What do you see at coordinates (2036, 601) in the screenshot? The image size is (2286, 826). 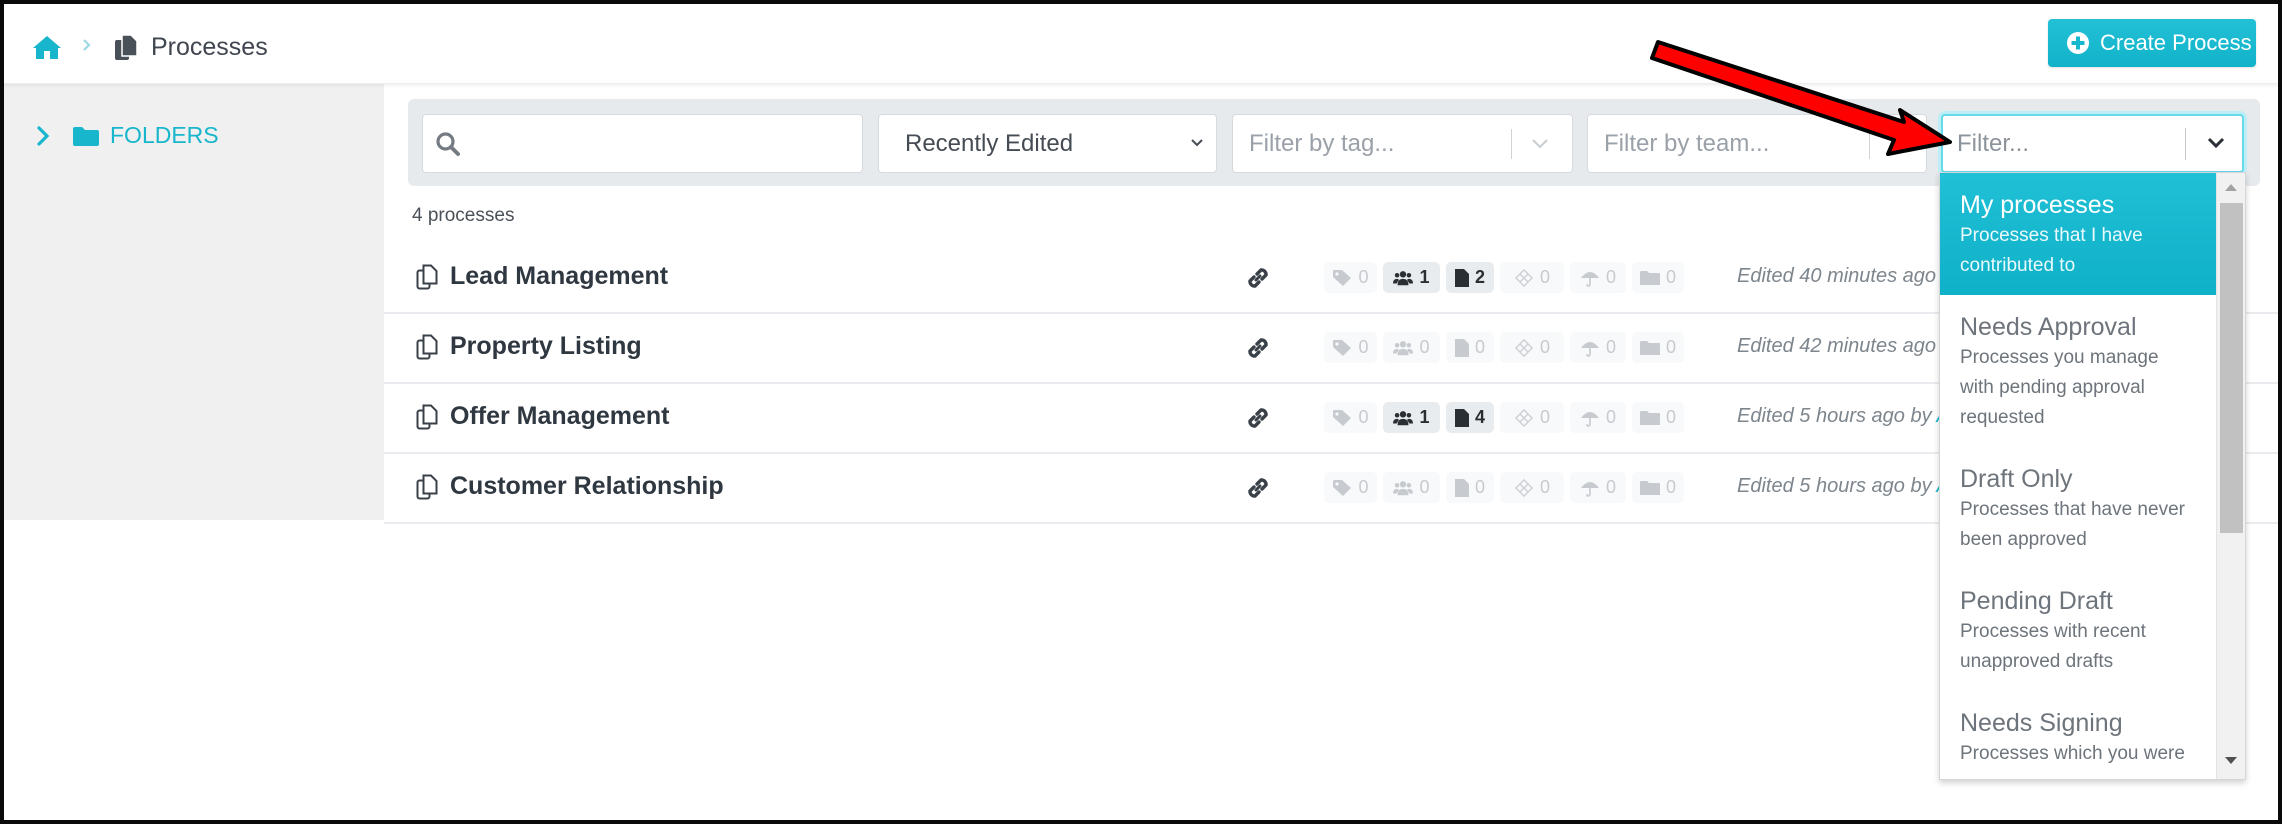 I see `filter-option-title: Pending Draft` at bounding box center [2036, 601].